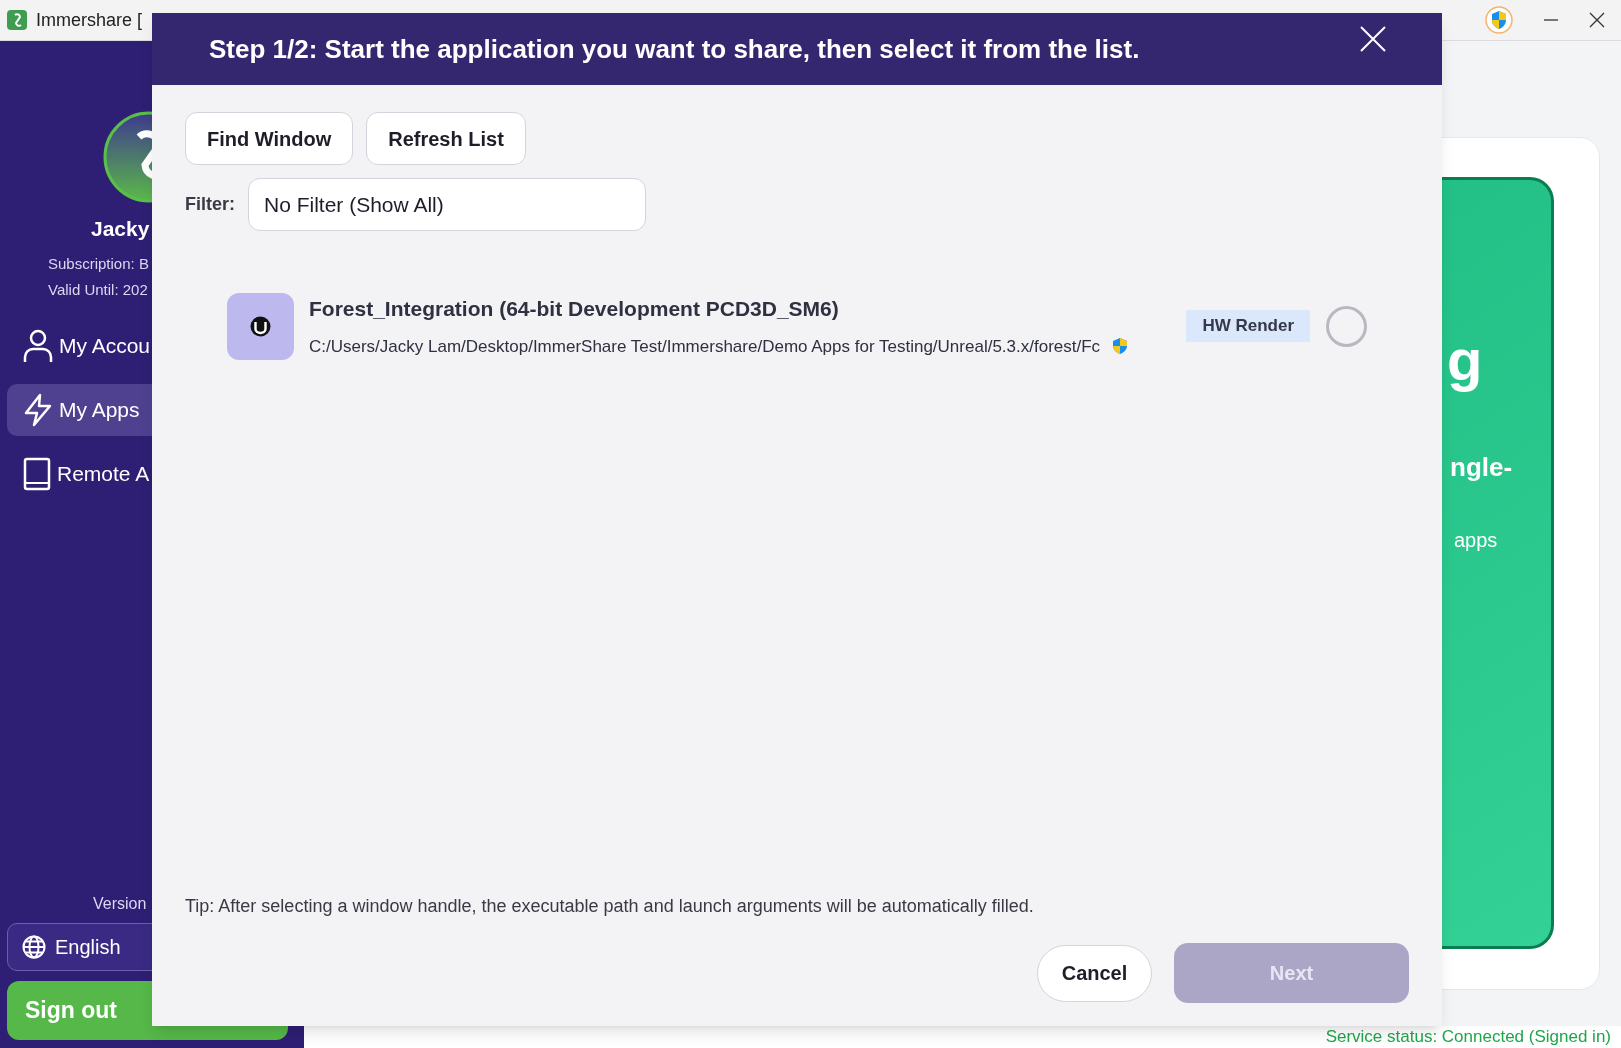  Describe the element at coordinates (269, 138) in the screenshot. I see `toolbar-button: Find Window` at that location.